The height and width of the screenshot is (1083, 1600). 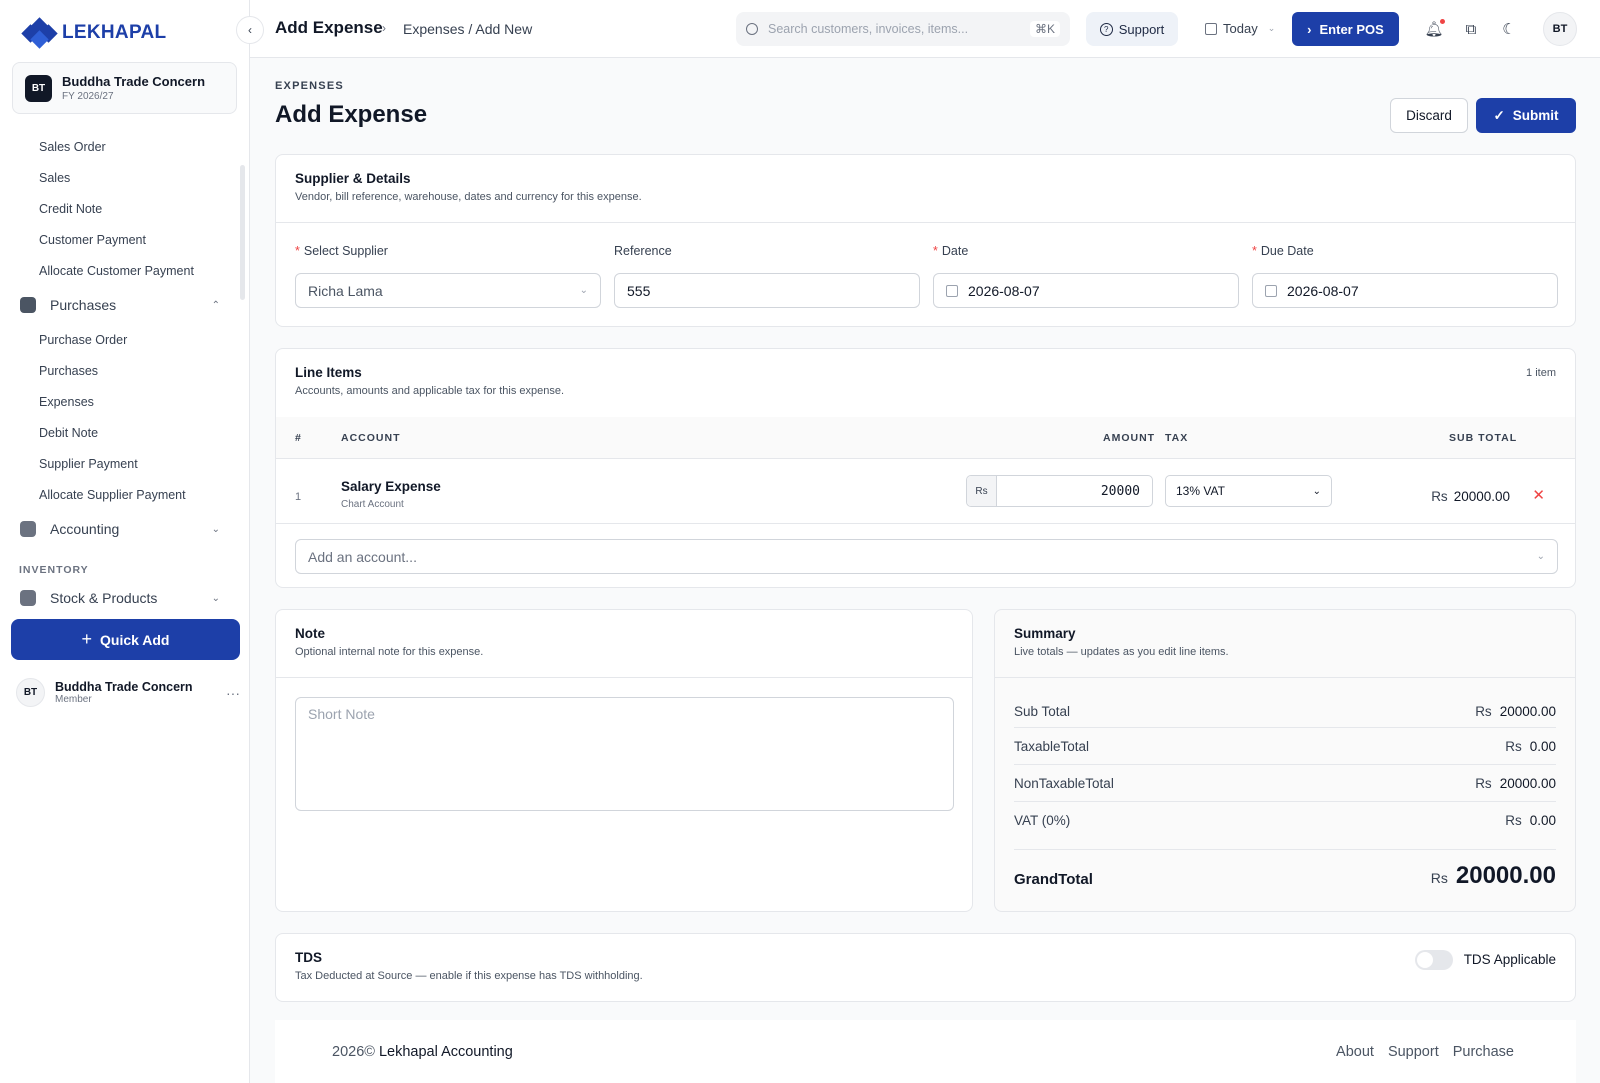 I want to click on enter-pos-label: Enter POS, so click(x=1351, y=29).